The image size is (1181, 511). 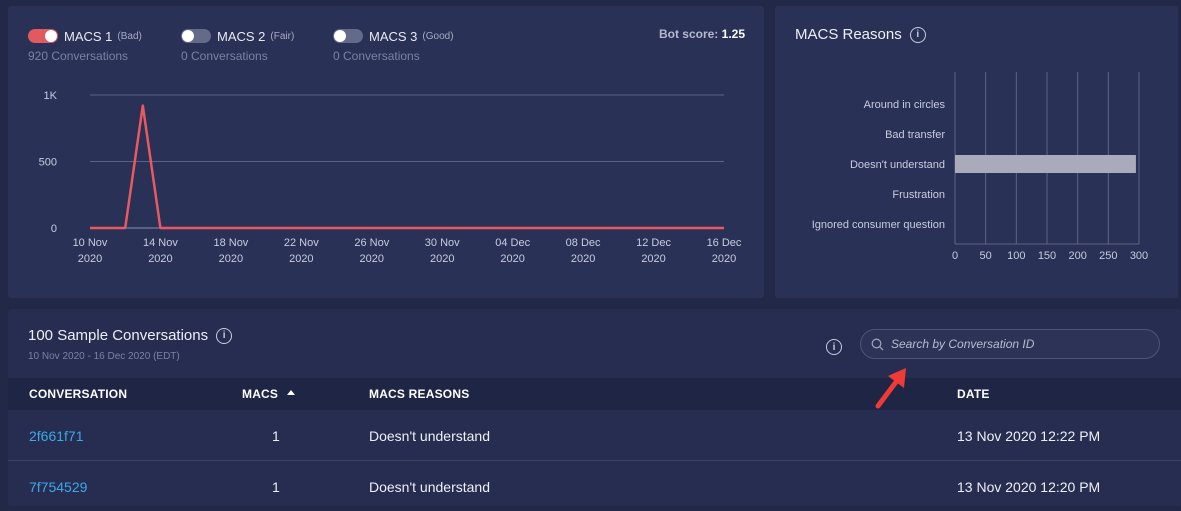 I want to click on y-tick-label: 500, so click(x=48, y=163).